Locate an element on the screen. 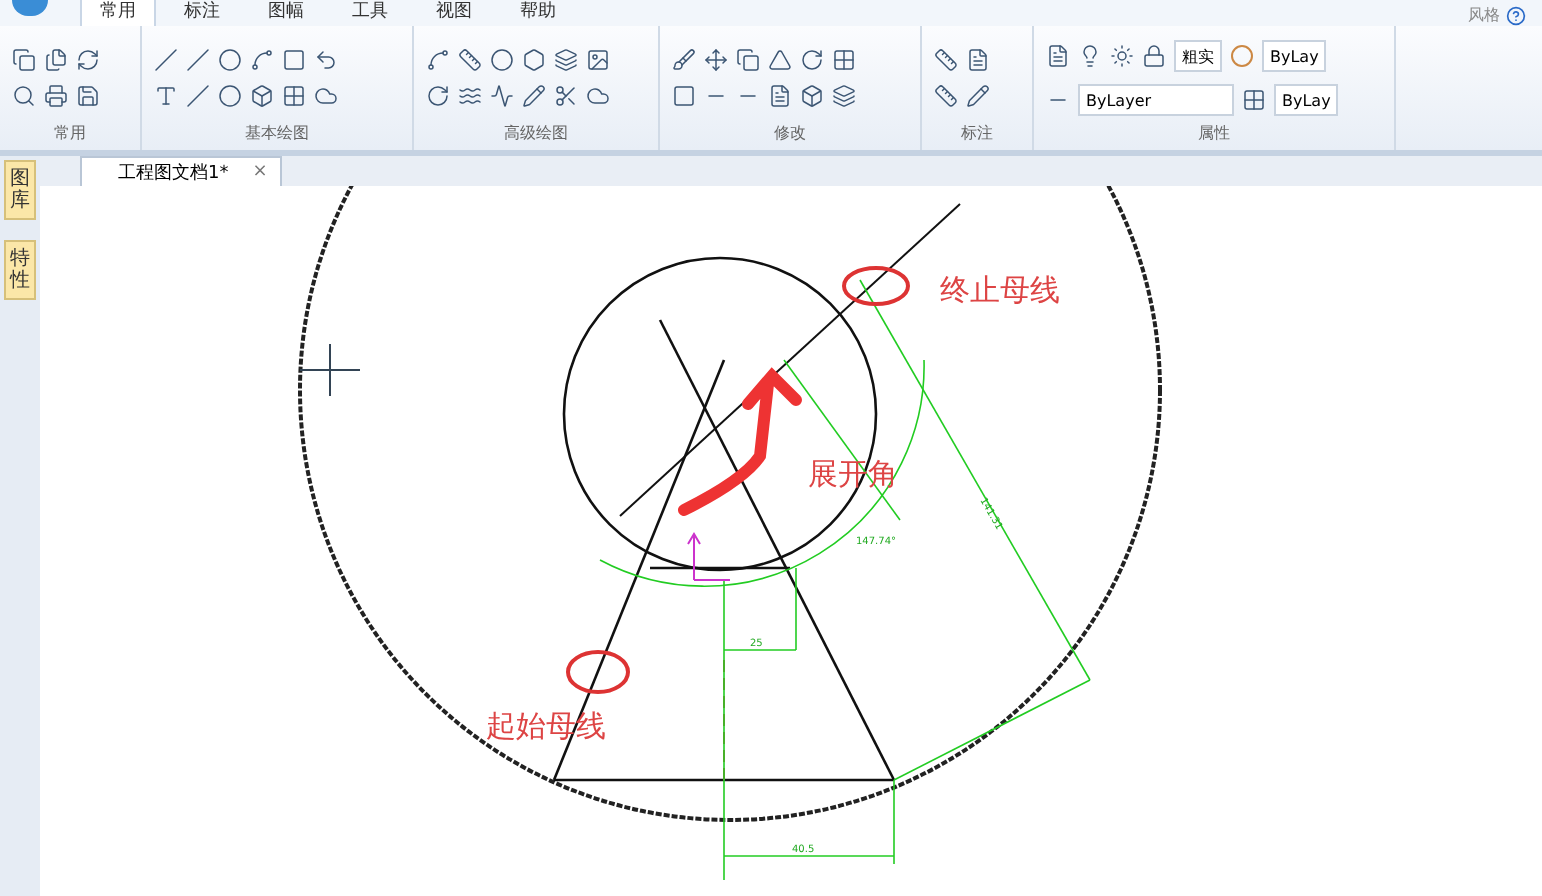 Image resolution: width=1542 pixels, height=896 pixels. close-icon: × is located at coordinates (260, 172).